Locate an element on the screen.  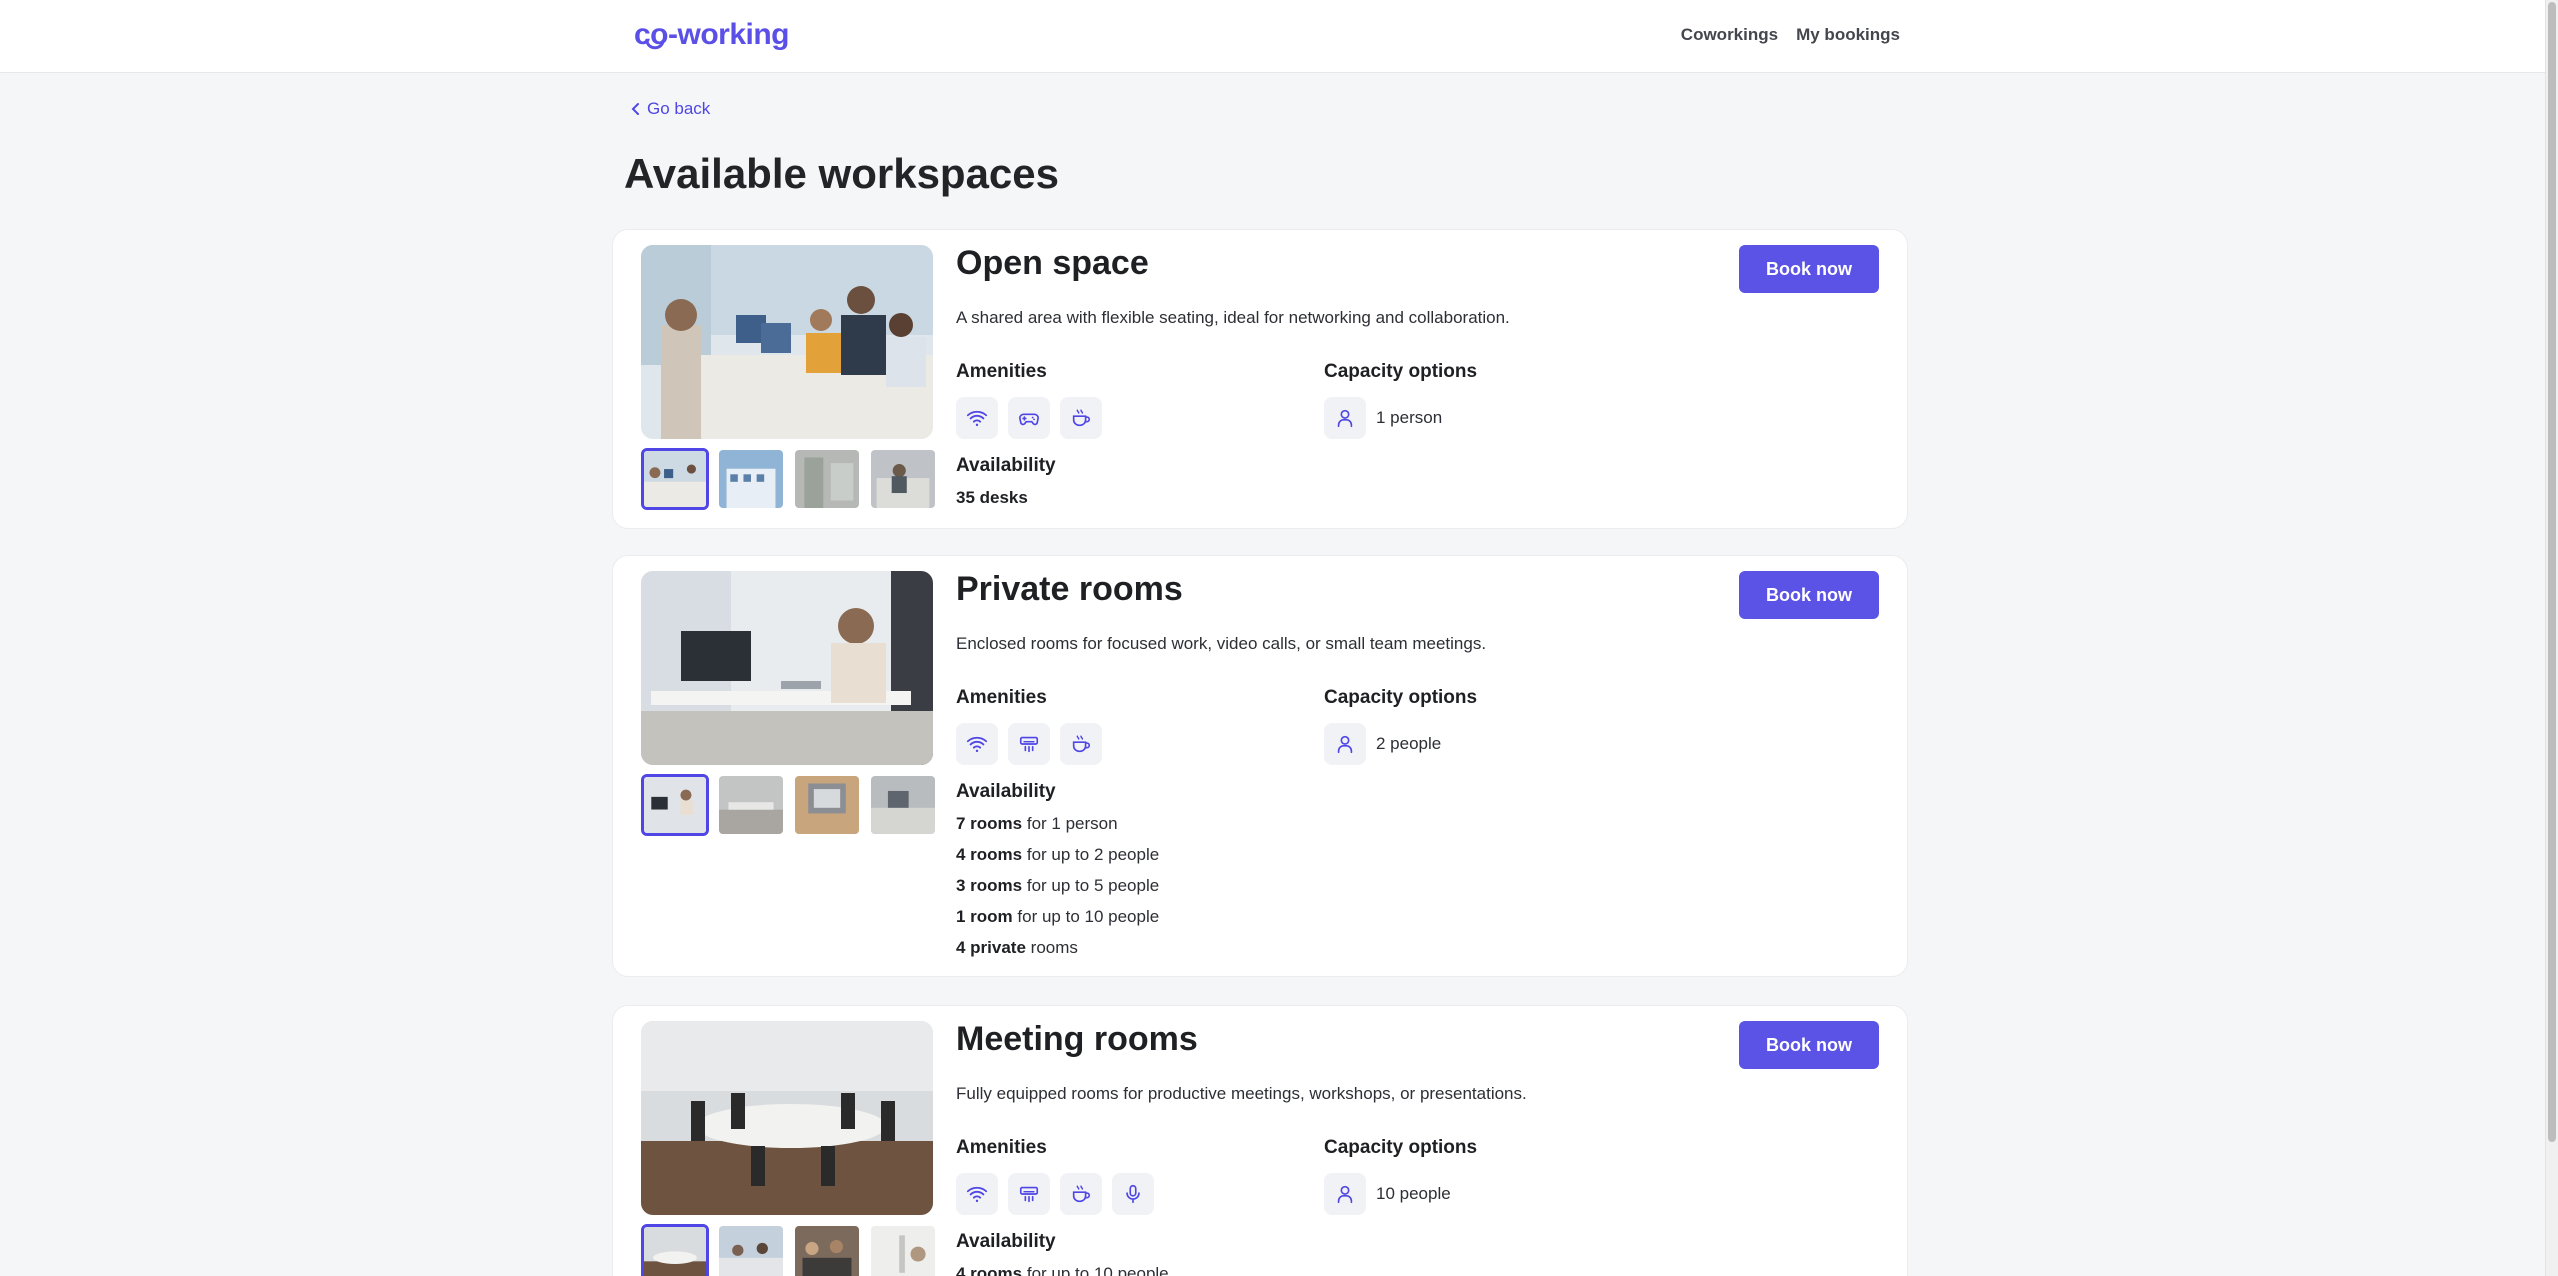
chevron-left-icon is located at coordinates (635, 109).